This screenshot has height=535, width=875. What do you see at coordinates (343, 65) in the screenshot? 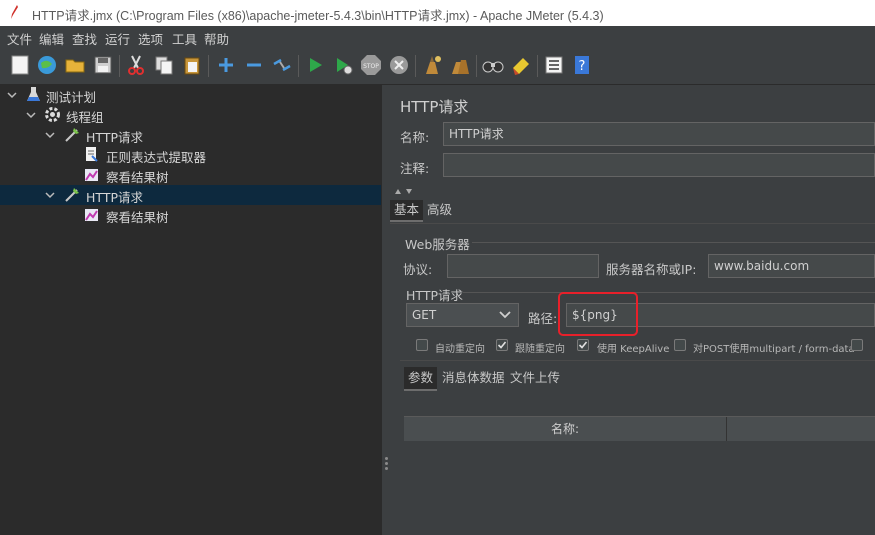
I see `start-no-pause-icon` at bounding box center [343, 65].